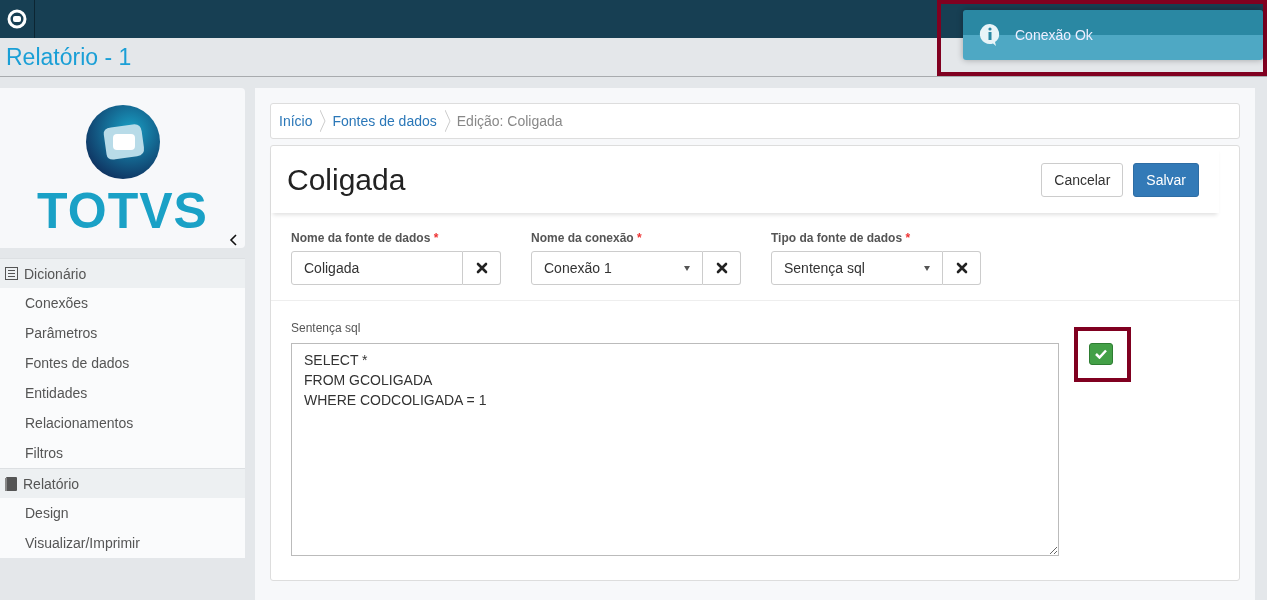 The height and width of the screenshot is (600, 1267). I want to click on logo-icon, so click(122, 142).